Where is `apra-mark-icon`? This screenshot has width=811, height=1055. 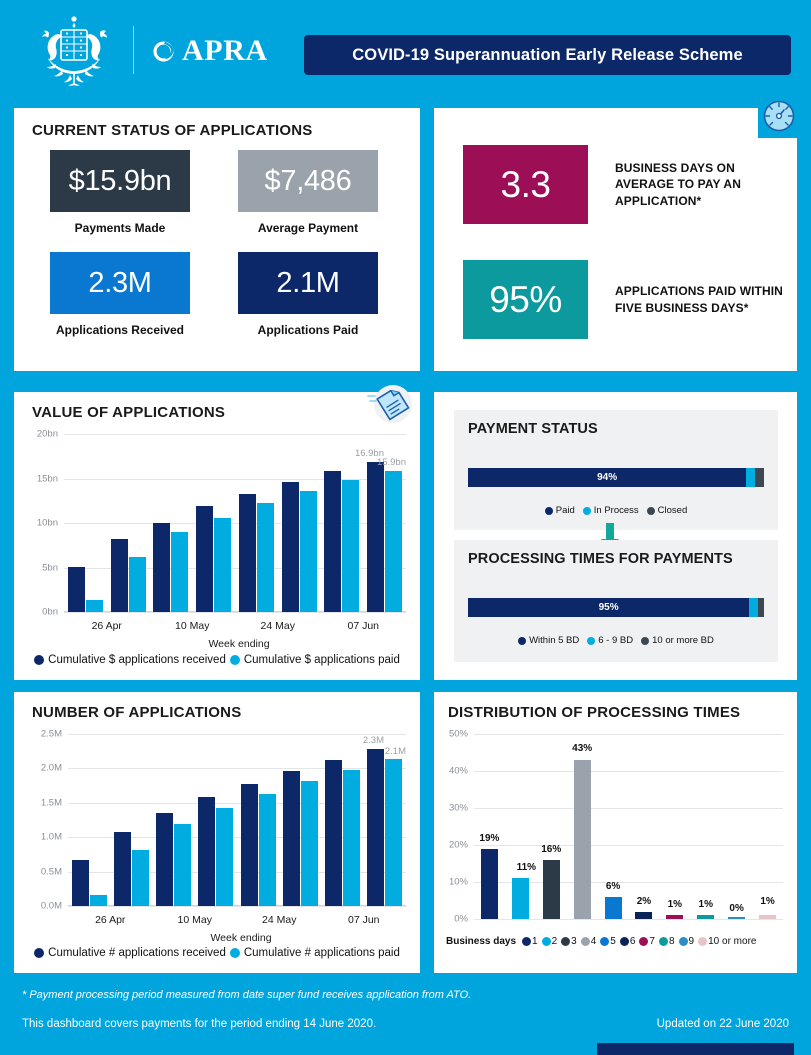 apra-mark-icon is located at coordinates (163, 51).